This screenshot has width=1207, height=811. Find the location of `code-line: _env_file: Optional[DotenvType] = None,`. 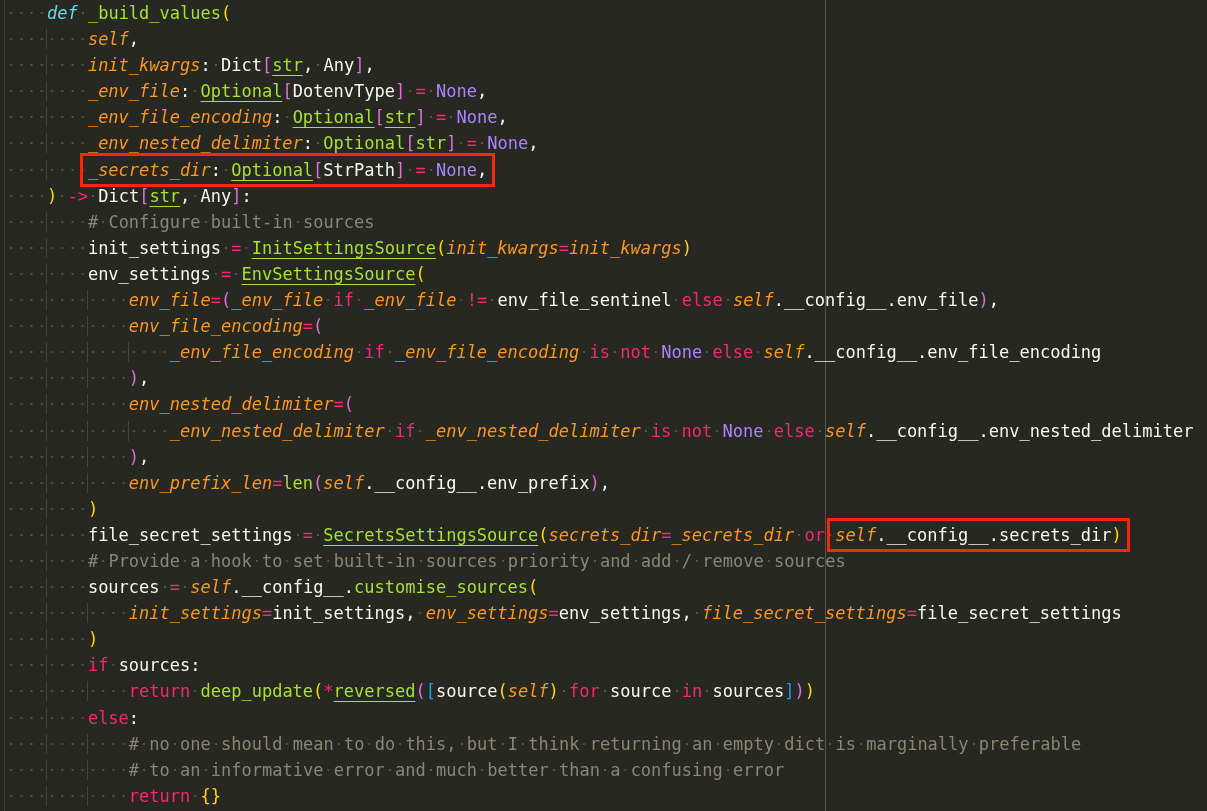

code-line: _env_file: Optional[DotenvType] = None, is located at coordinates (606, 91).